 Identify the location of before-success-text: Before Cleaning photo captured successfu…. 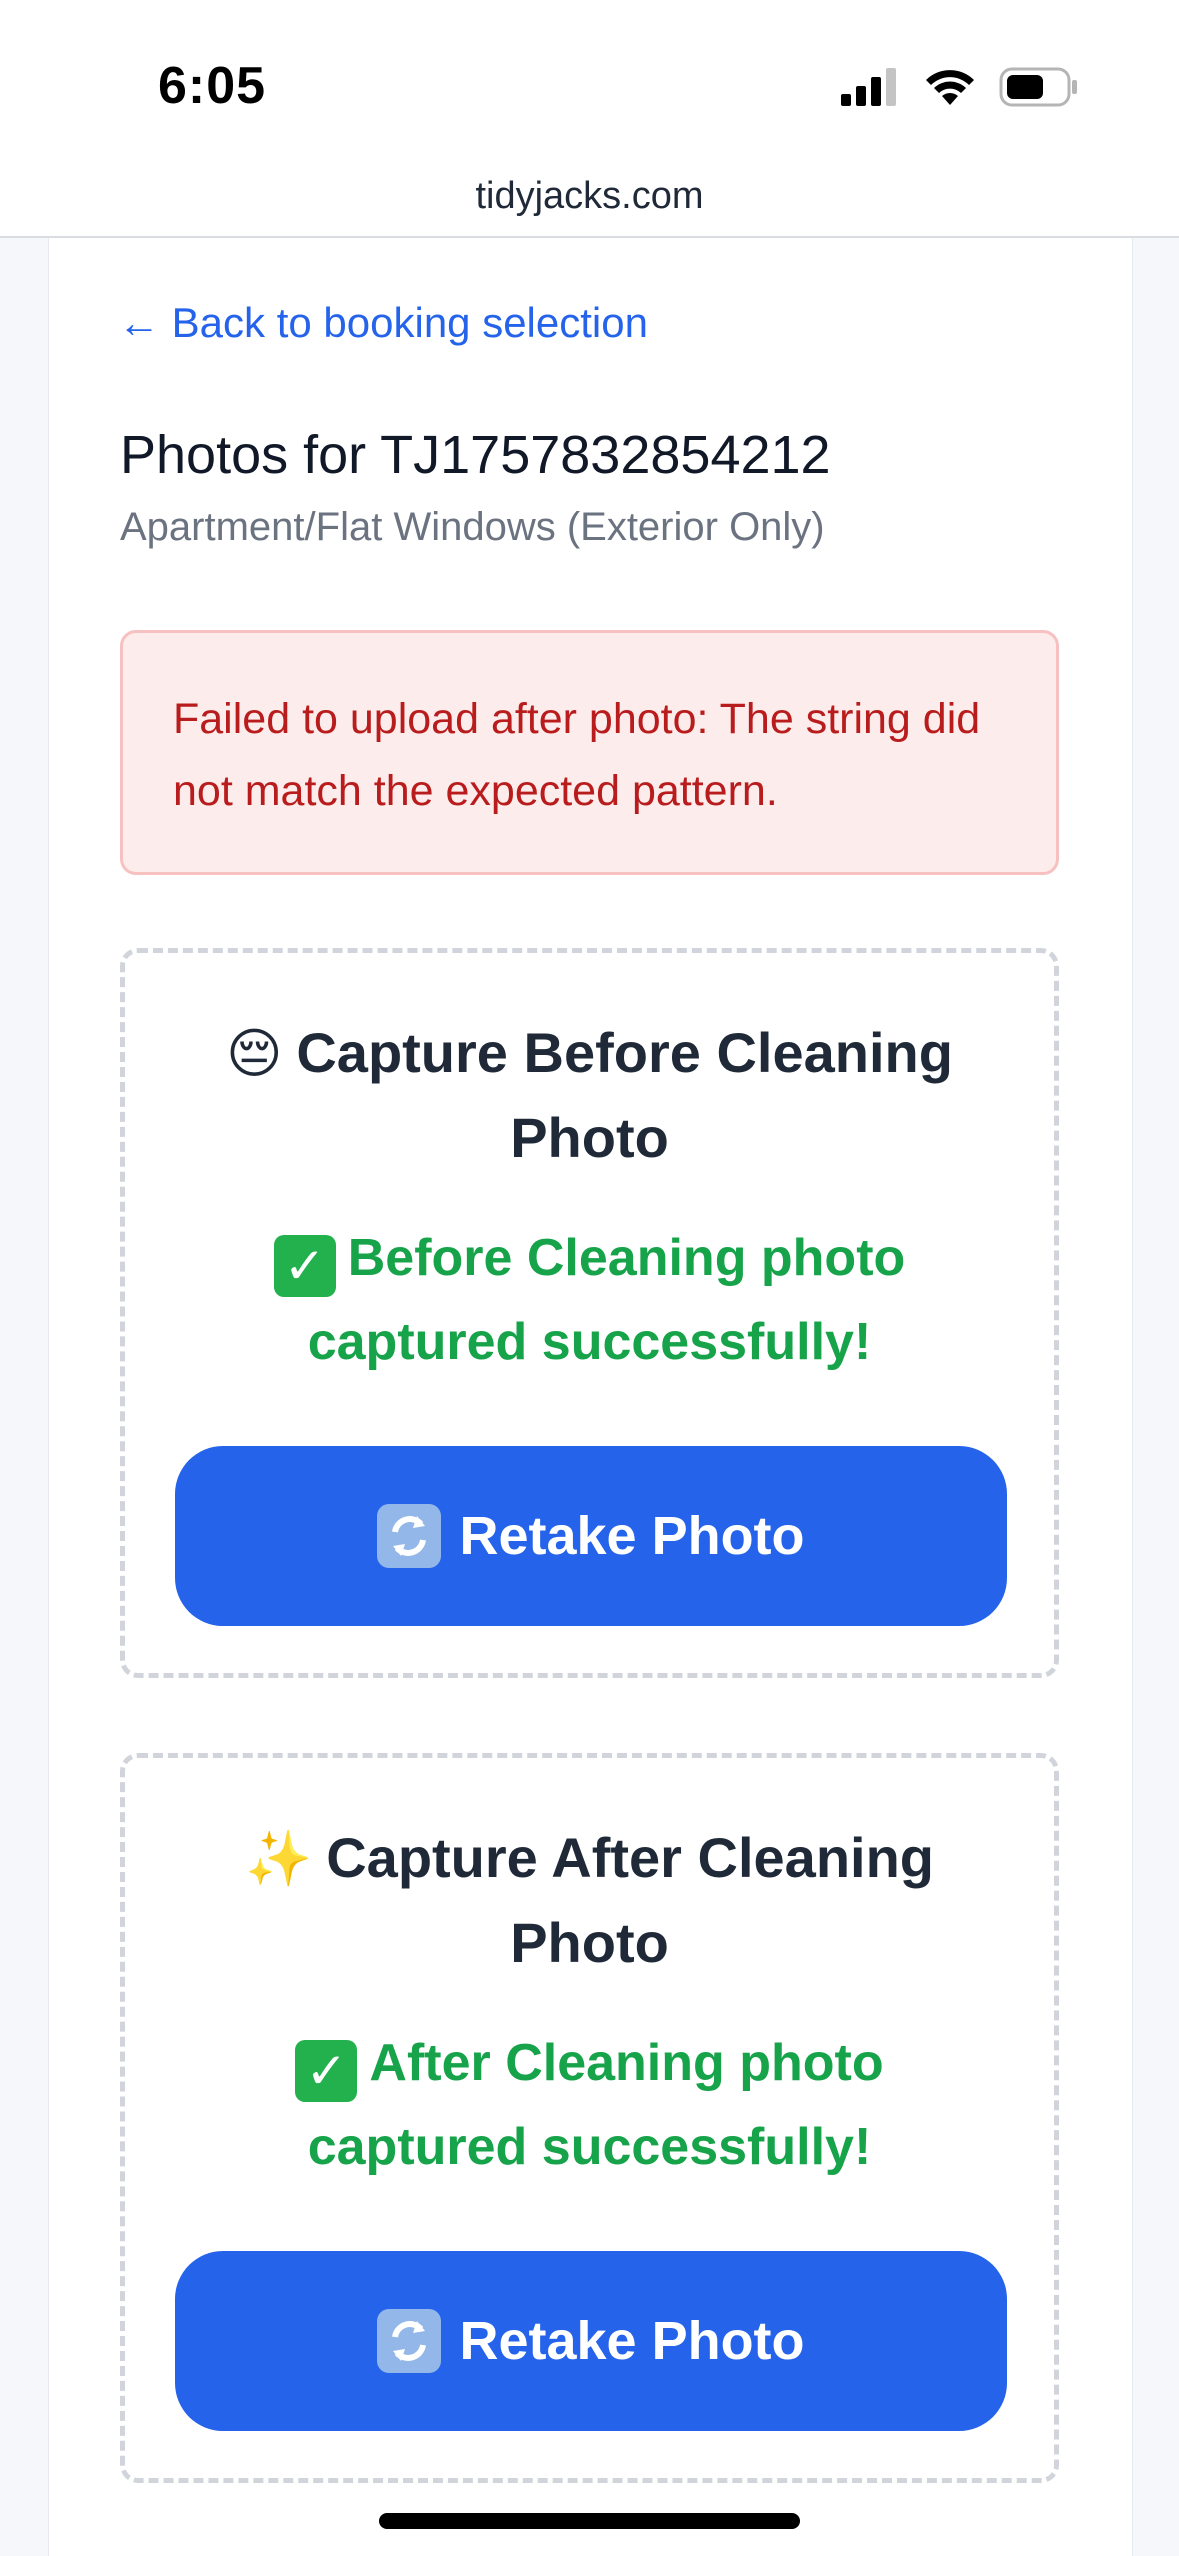
(606, 1300).